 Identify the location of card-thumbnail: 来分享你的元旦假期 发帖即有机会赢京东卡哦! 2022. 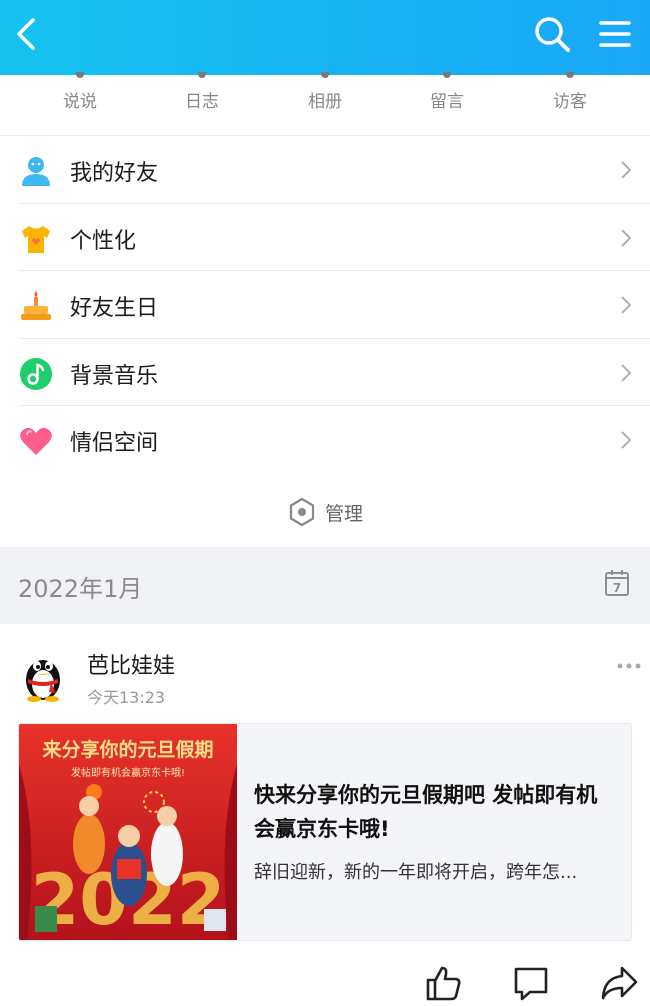
(128, 832).